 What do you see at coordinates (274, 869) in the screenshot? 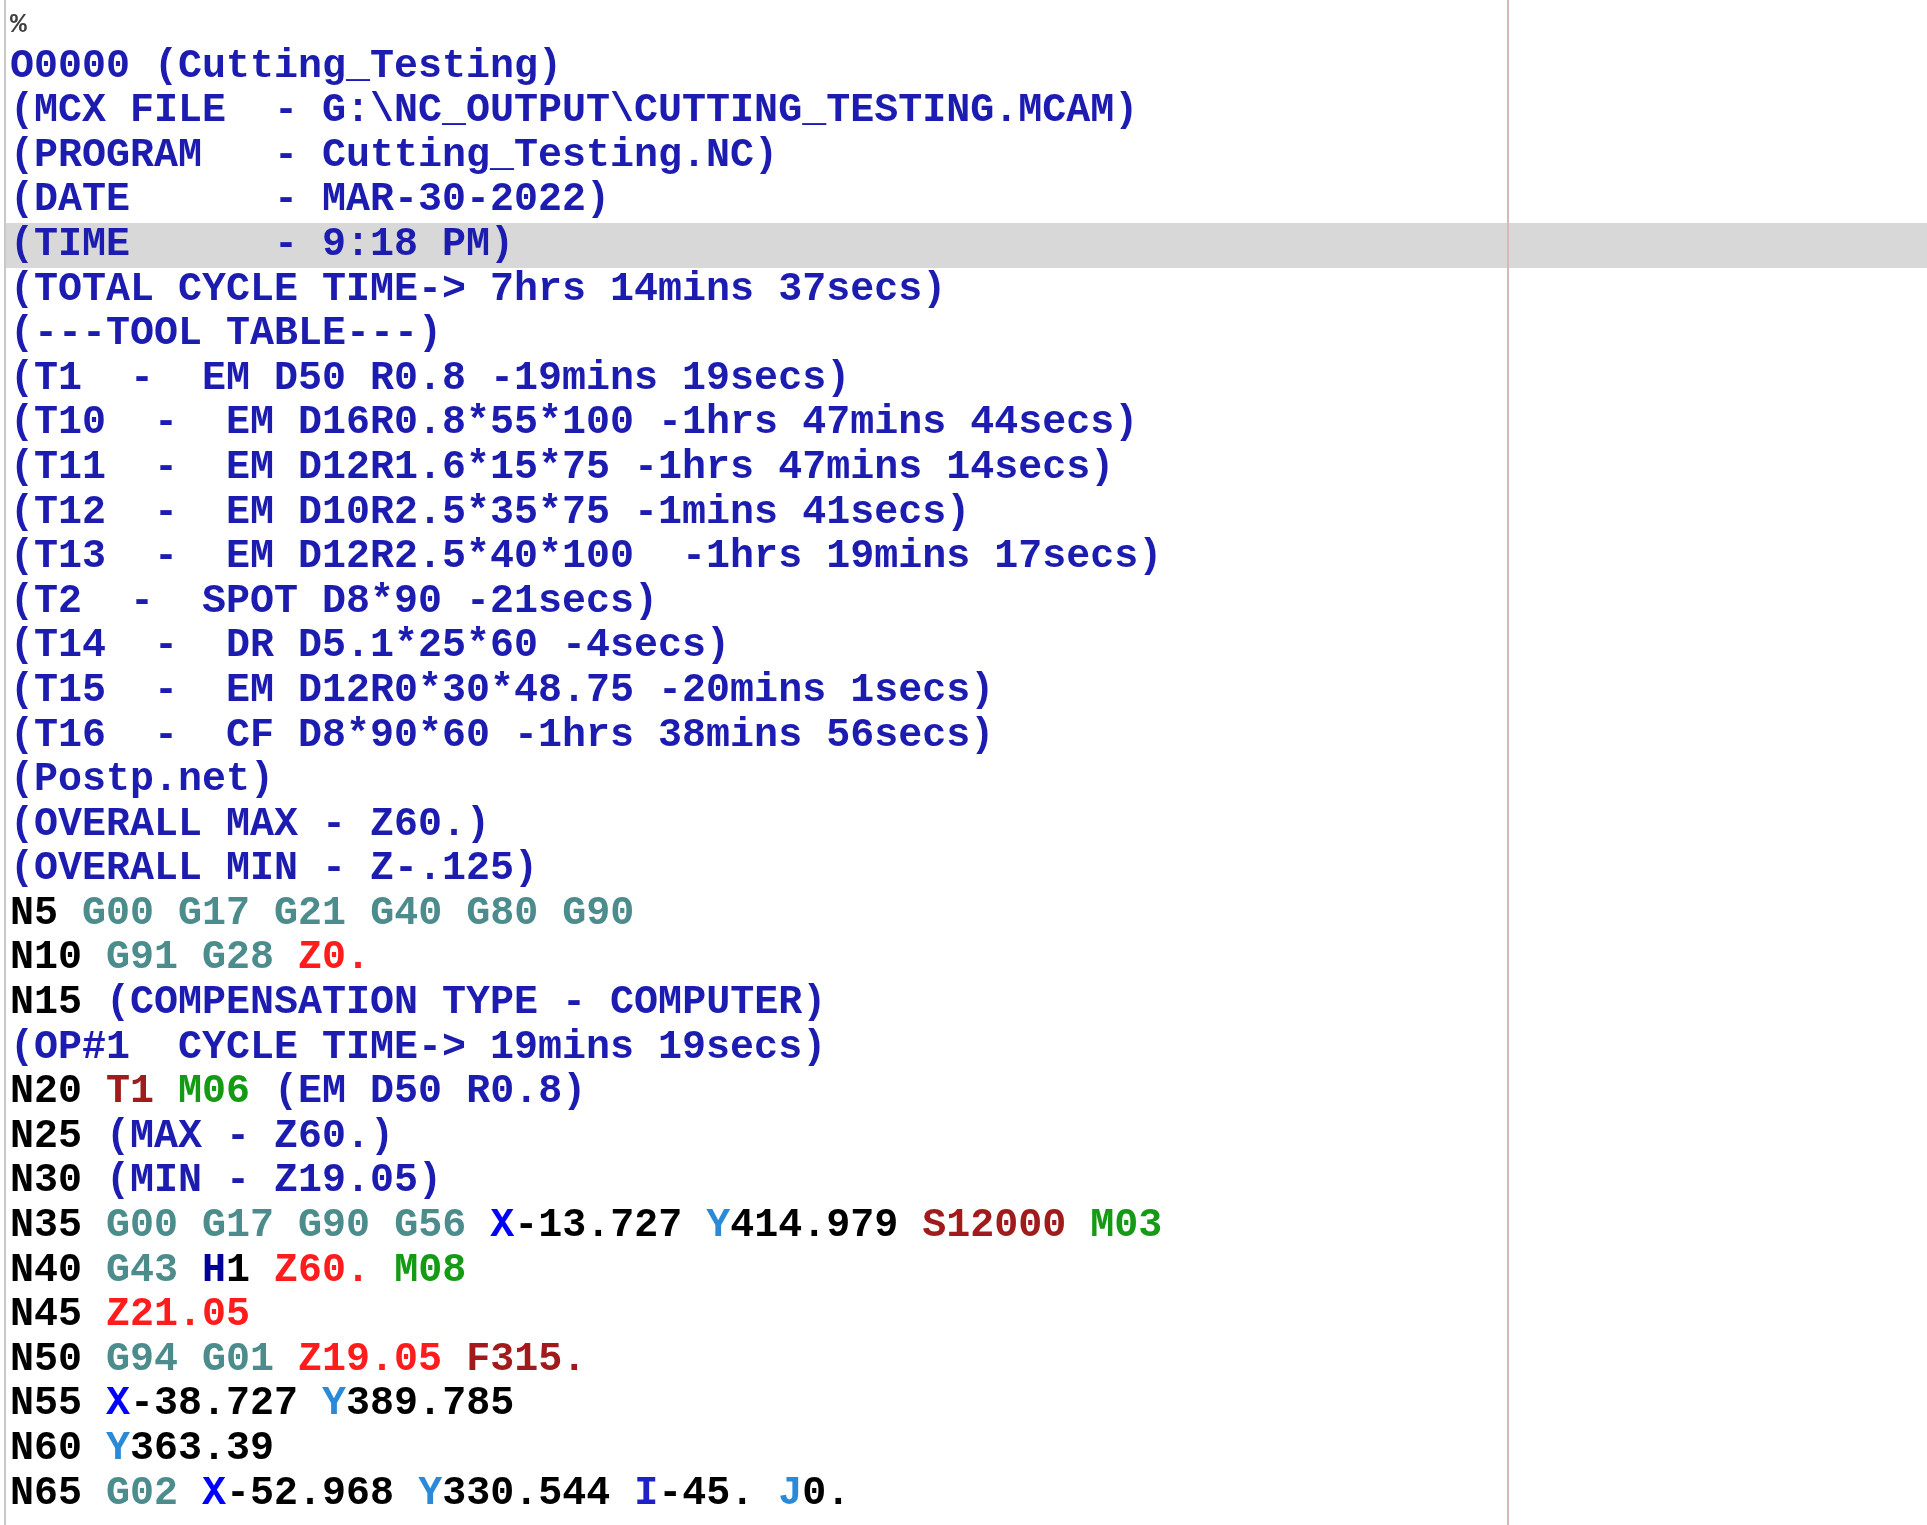
I see `code-line: (OVERALL MIN - Z-.125)` at bounding box center [274, 869].